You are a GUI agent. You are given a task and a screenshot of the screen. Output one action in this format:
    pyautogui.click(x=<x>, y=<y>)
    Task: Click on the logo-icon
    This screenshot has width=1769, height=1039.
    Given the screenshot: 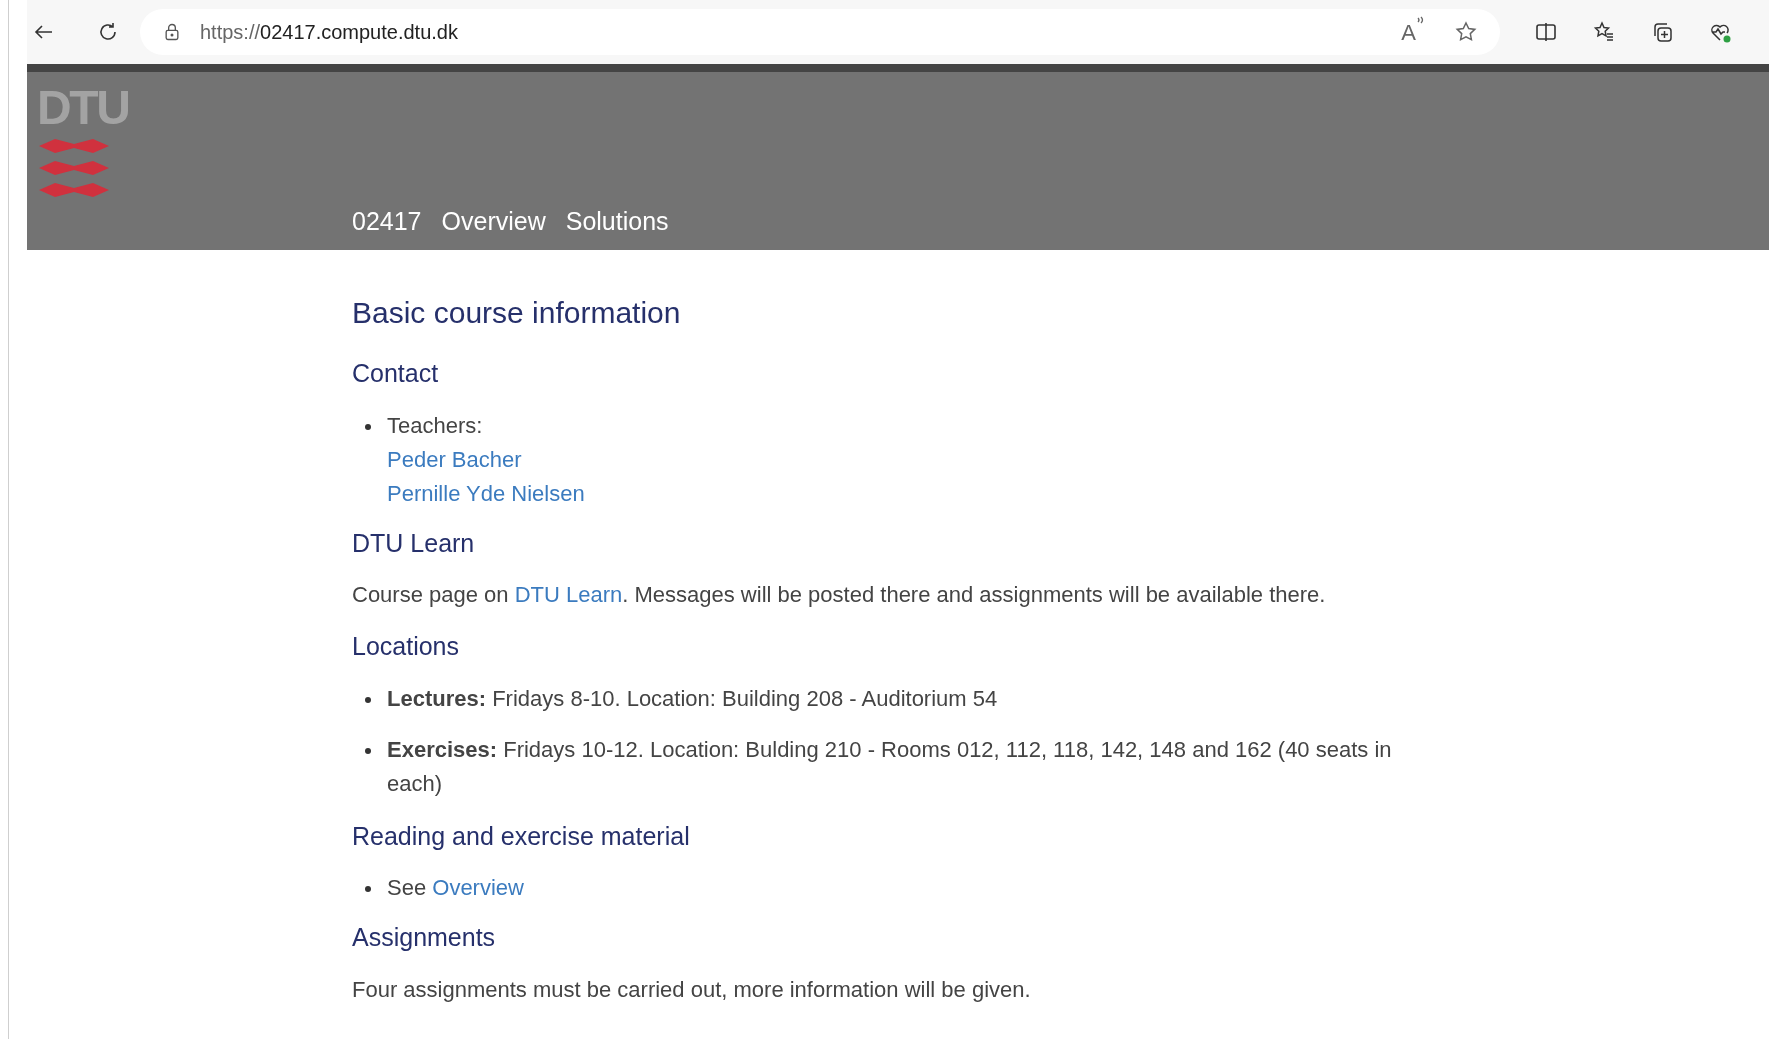 What is the action you would take?
    pyautogui.click(x=74, y=168)
    